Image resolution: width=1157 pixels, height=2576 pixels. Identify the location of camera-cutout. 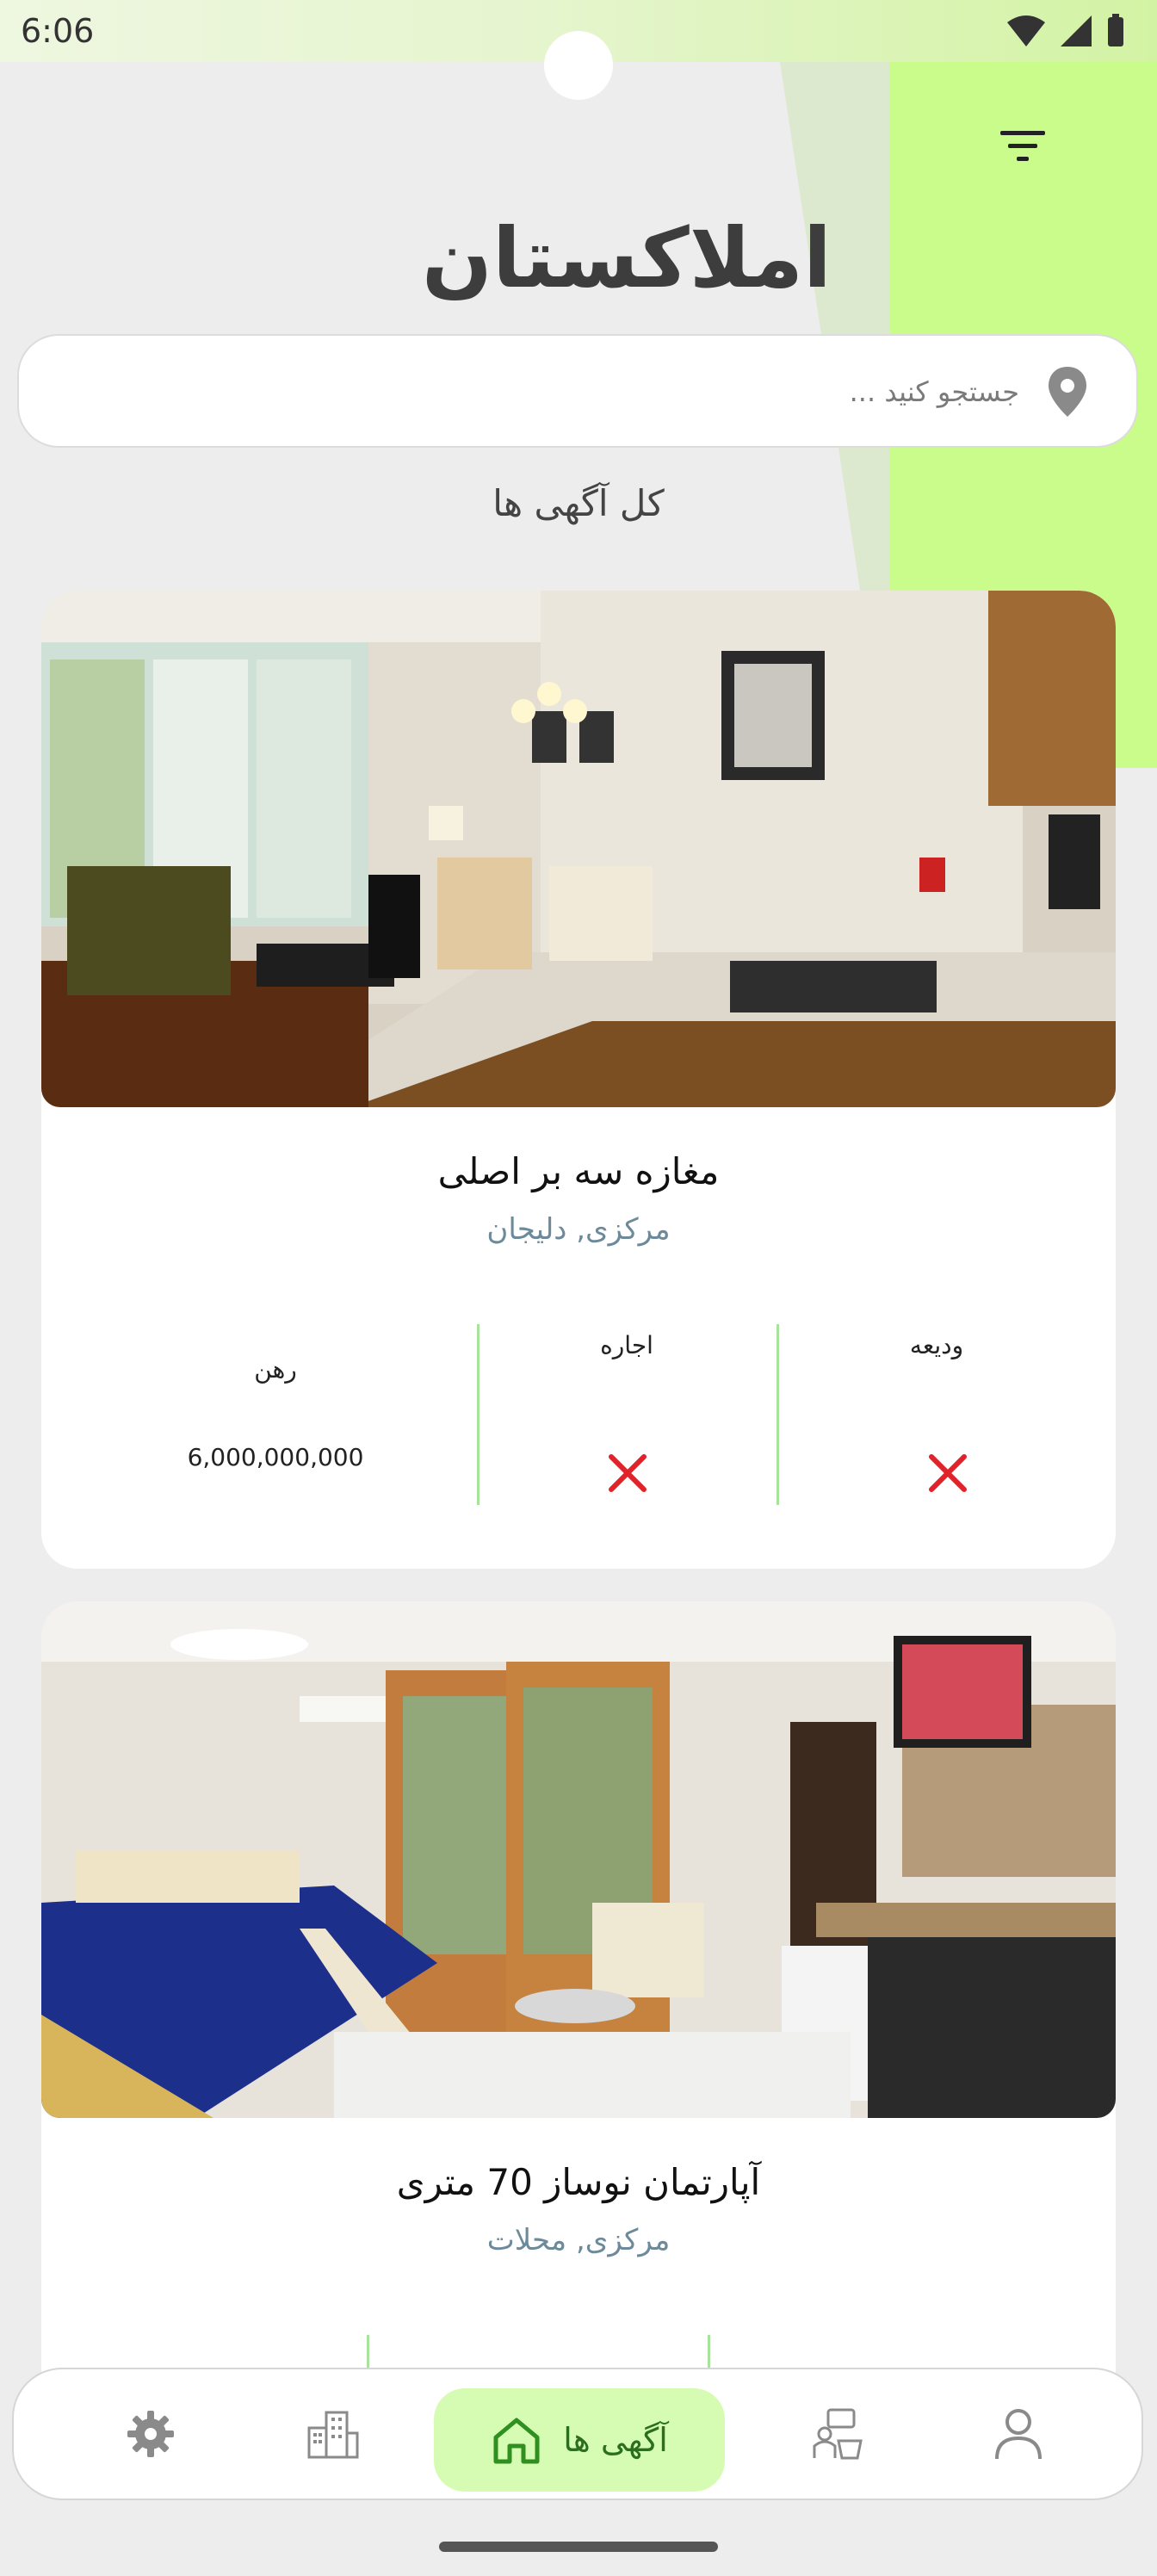
(579, 65).